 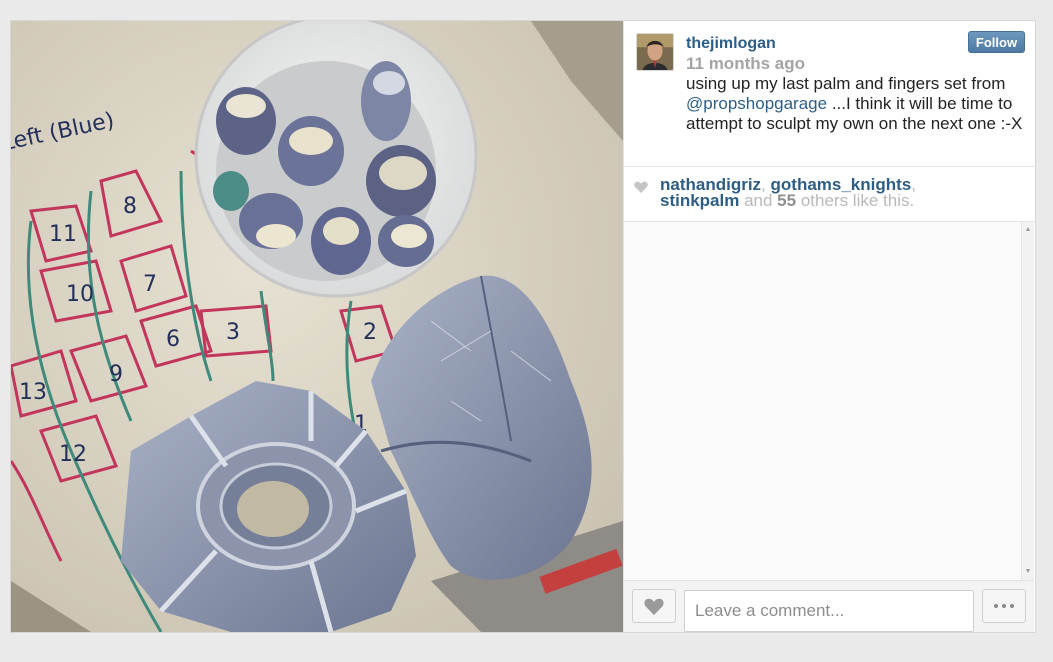 I want to click on comment-input, so click(x=829, y=611).